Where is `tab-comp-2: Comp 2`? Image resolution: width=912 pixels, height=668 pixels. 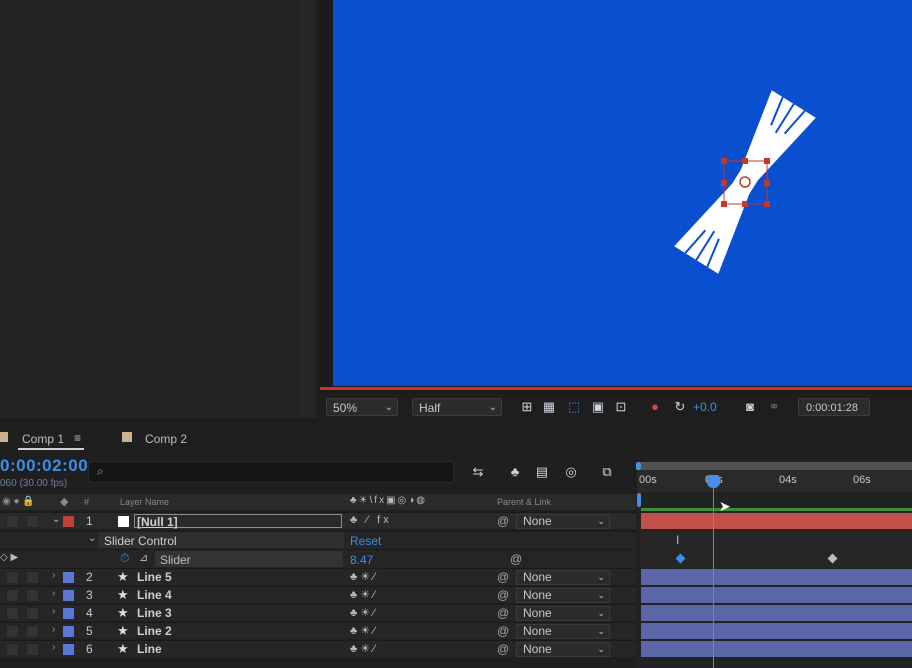
tab-comp-2: Comp 2 is located at coordinates (166, 439).